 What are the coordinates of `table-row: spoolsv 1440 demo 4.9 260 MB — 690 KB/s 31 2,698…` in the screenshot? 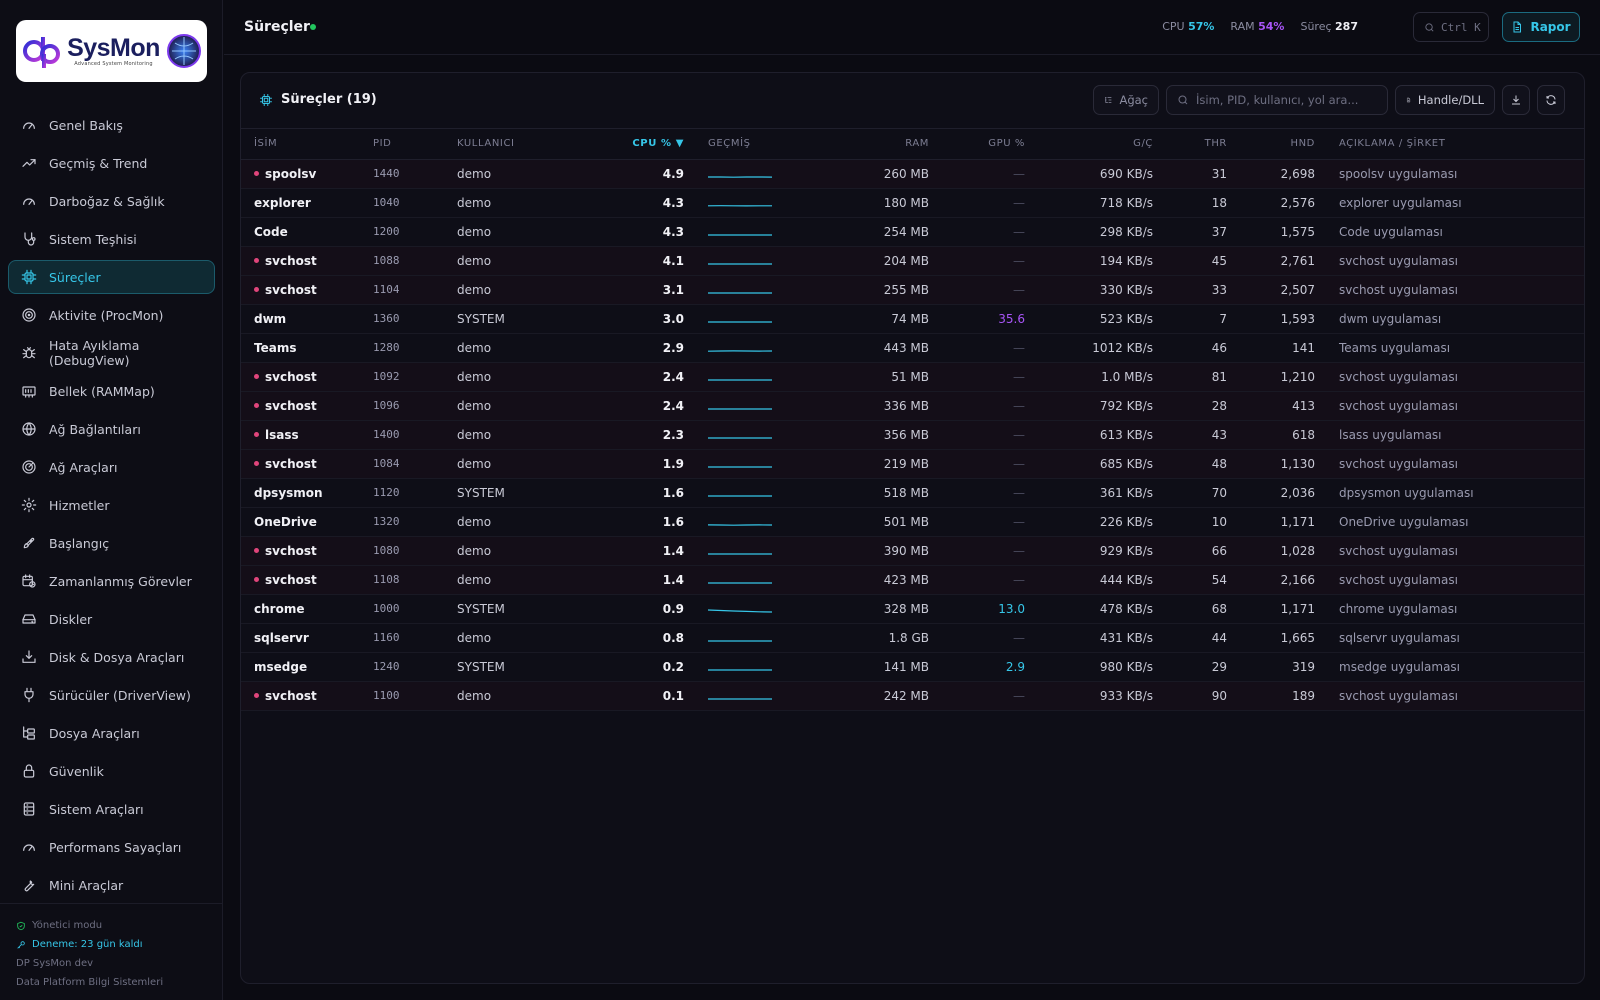 It's located at (912, 173).